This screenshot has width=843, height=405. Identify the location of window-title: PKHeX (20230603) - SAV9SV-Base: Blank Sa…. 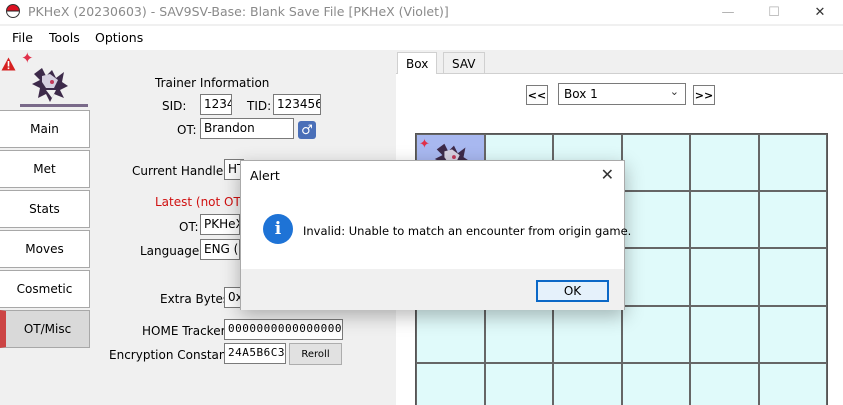
(238, 11).